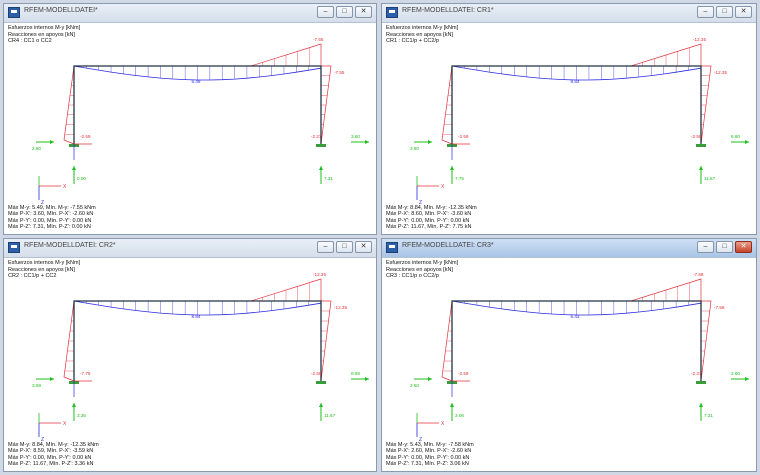 This screenshot has width=760, height=475. What do you see at coordinates (52, 207) in the screenshot?
I see `summary-line-1: Máx M-y: 5.49, Mín. M-y: -7.55 kNm` at bounding box center [52, 207].